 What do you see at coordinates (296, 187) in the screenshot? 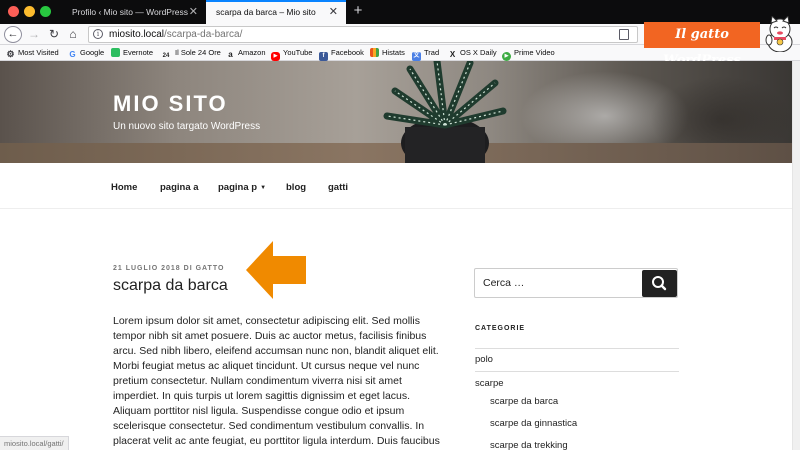
I see `menu-item-blog: blog` at bounding box center [296, 187].